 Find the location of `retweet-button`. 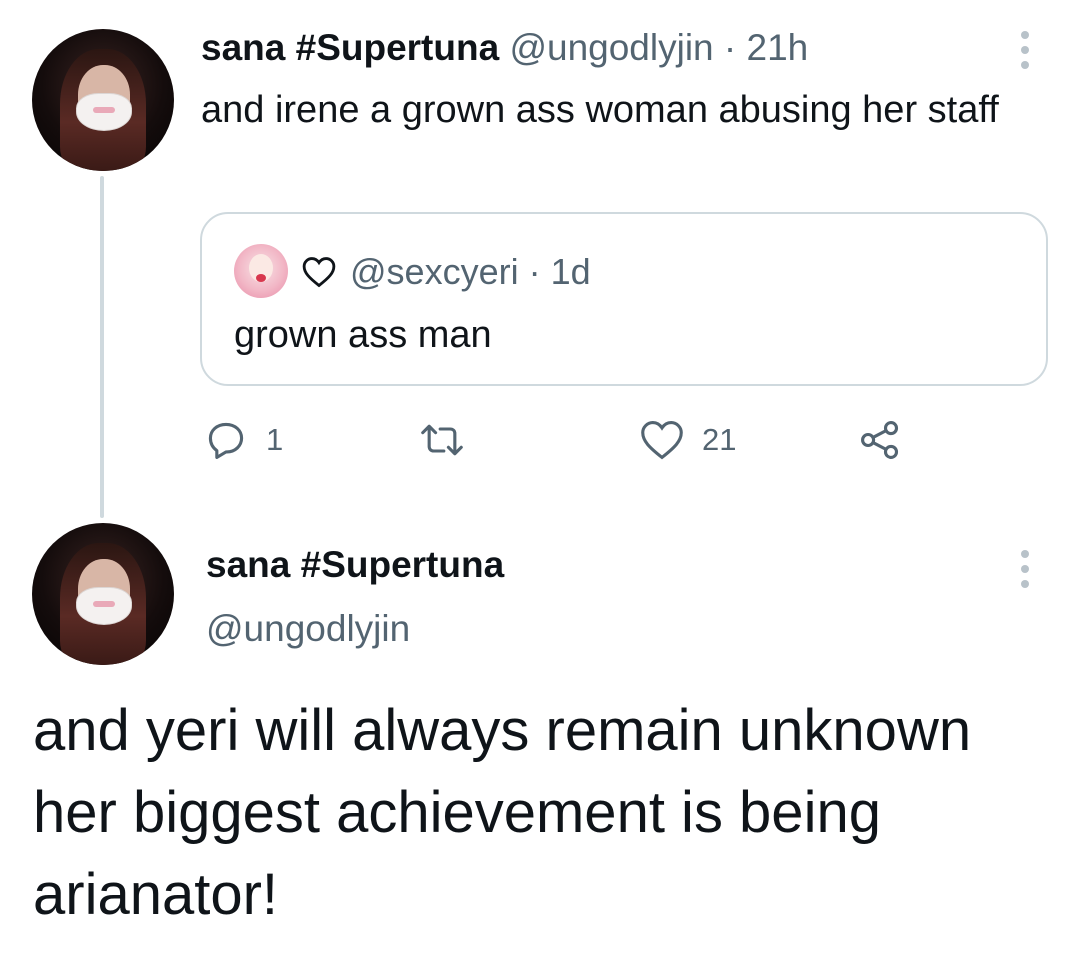

retweet-button is located at coordinates (451, 440).